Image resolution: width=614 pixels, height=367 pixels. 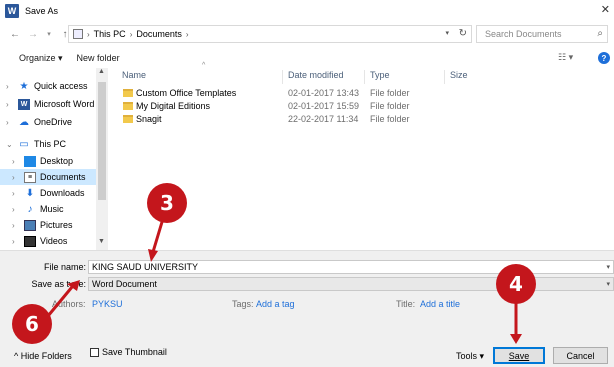 What do you see at coordinates (56, 225) in the screenshot?
I see `nav-item-label: Pictures` at bounding box center [56, 225].